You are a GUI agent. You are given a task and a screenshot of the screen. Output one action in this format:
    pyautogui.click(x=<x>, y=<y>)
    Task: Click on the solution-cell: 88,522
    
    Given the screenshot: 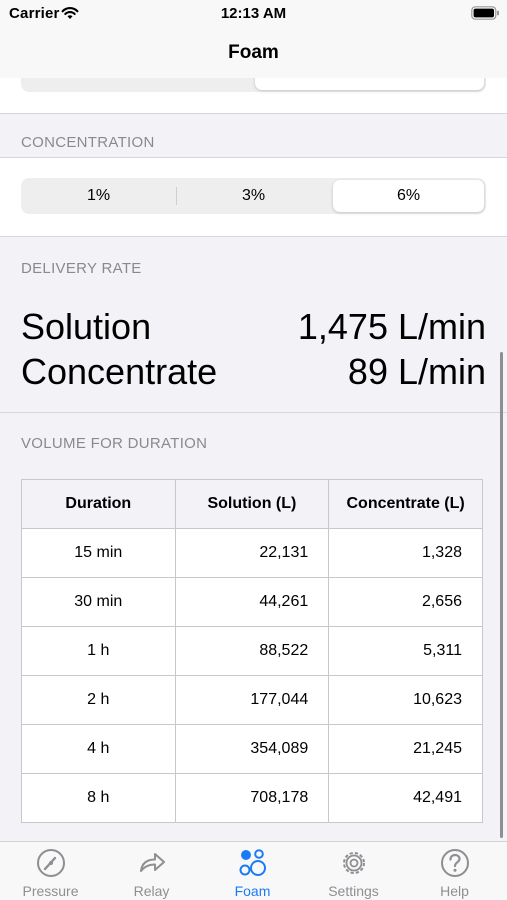 What is the action you would take?
    pyautogui.click(x=252, y=651)
    